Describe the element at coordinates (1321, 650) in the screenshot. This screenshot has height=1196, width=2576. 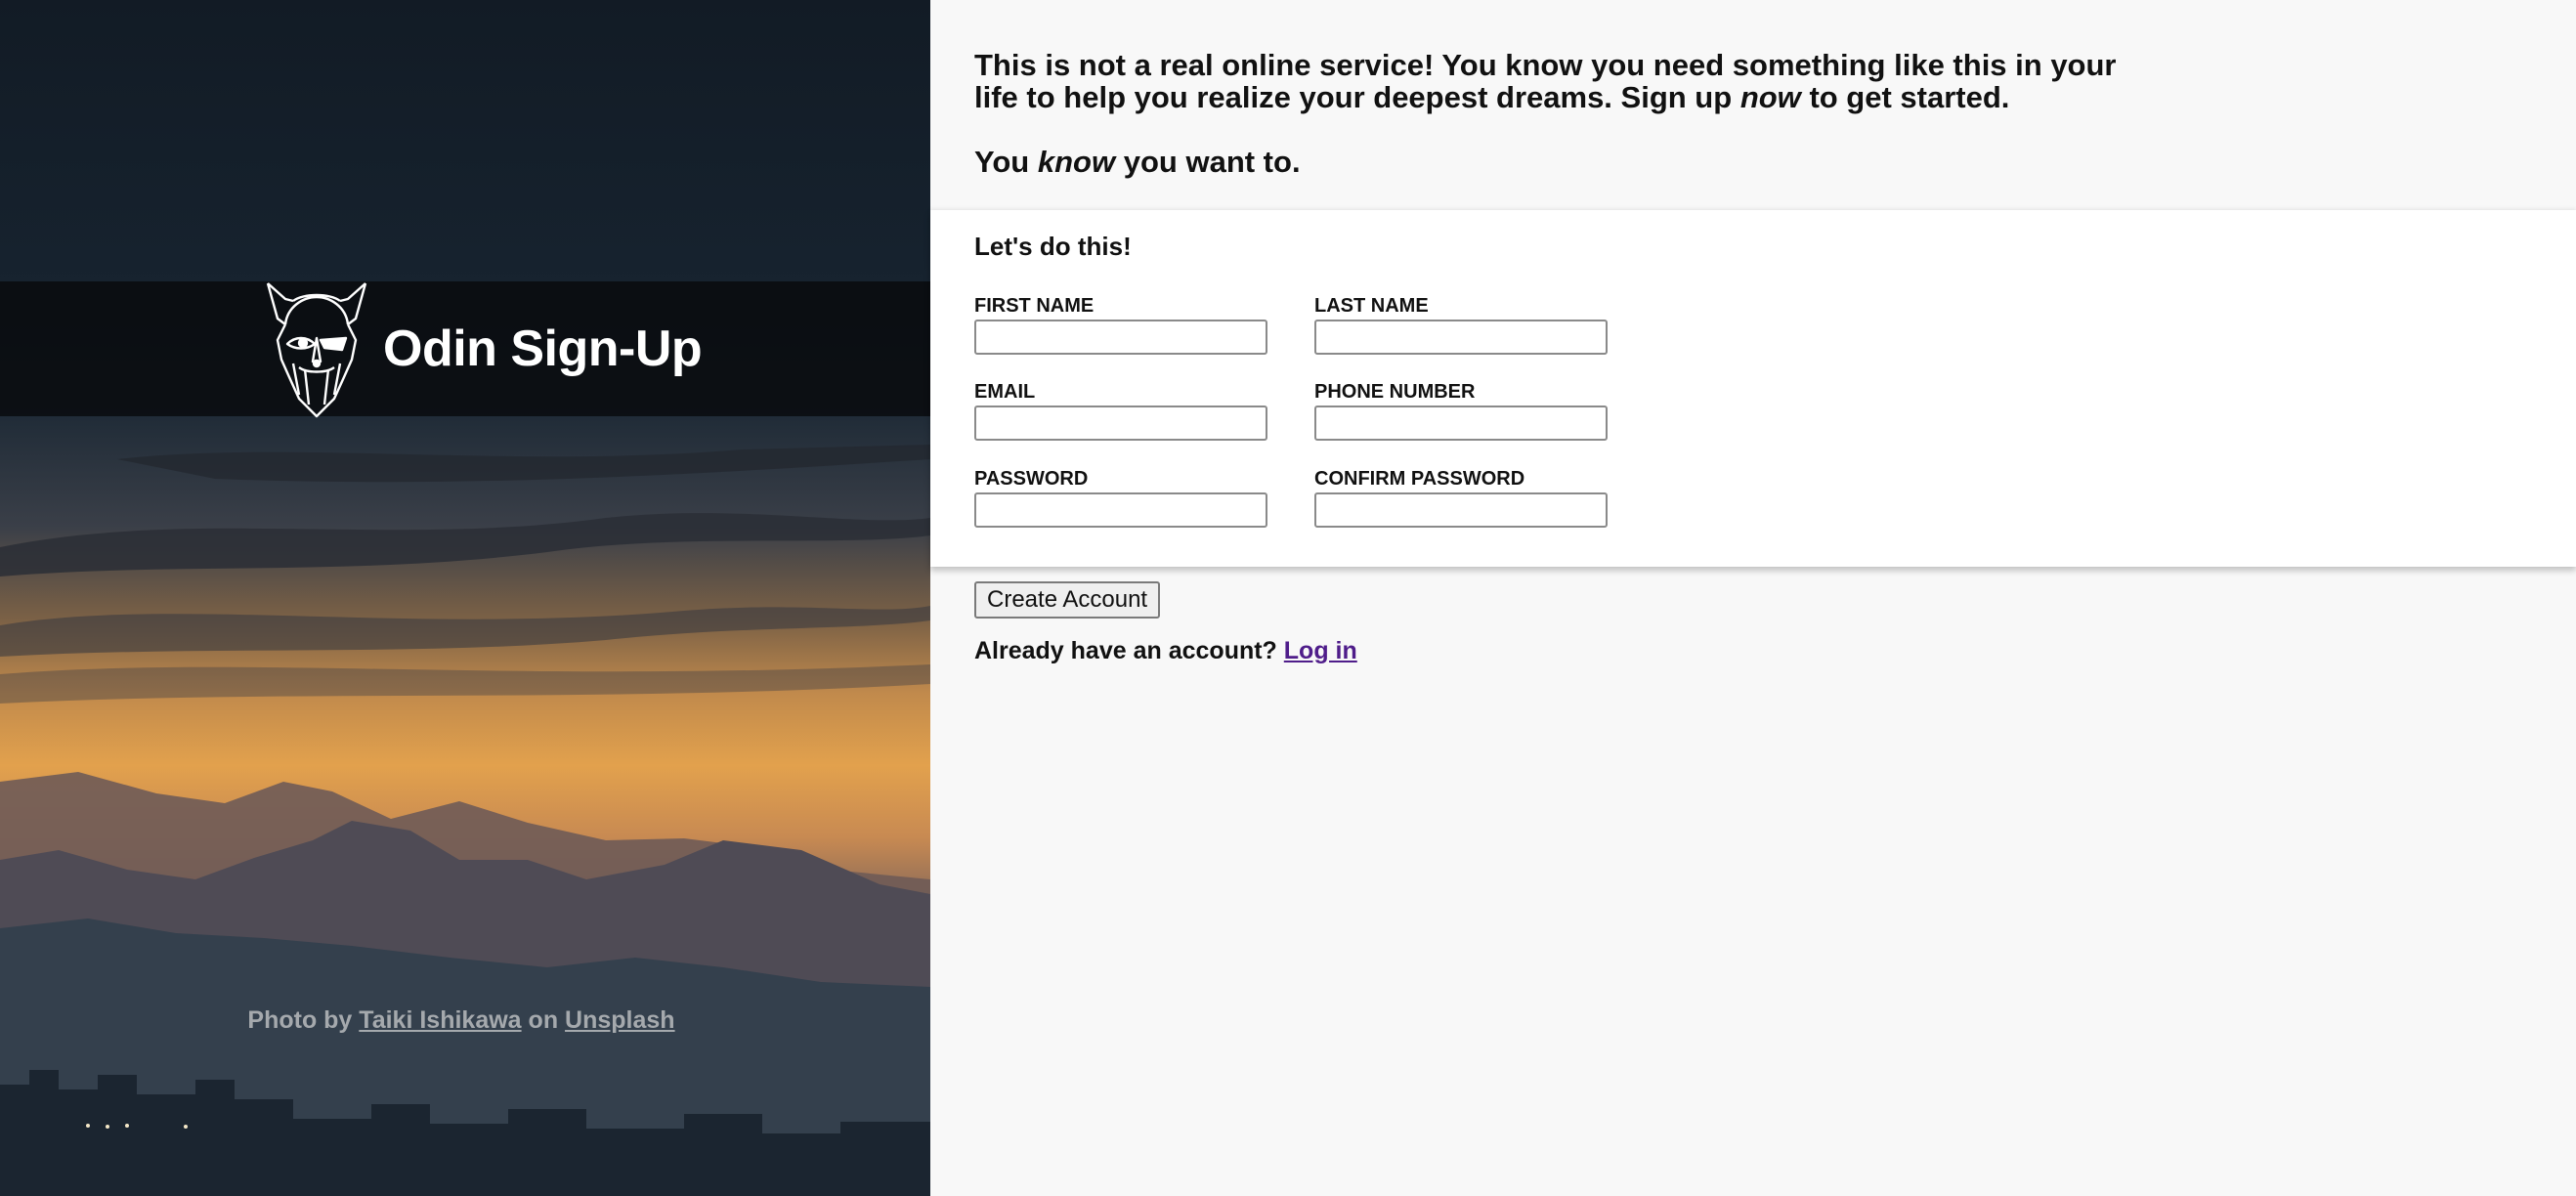
I see `login-link: Log in` at that location.